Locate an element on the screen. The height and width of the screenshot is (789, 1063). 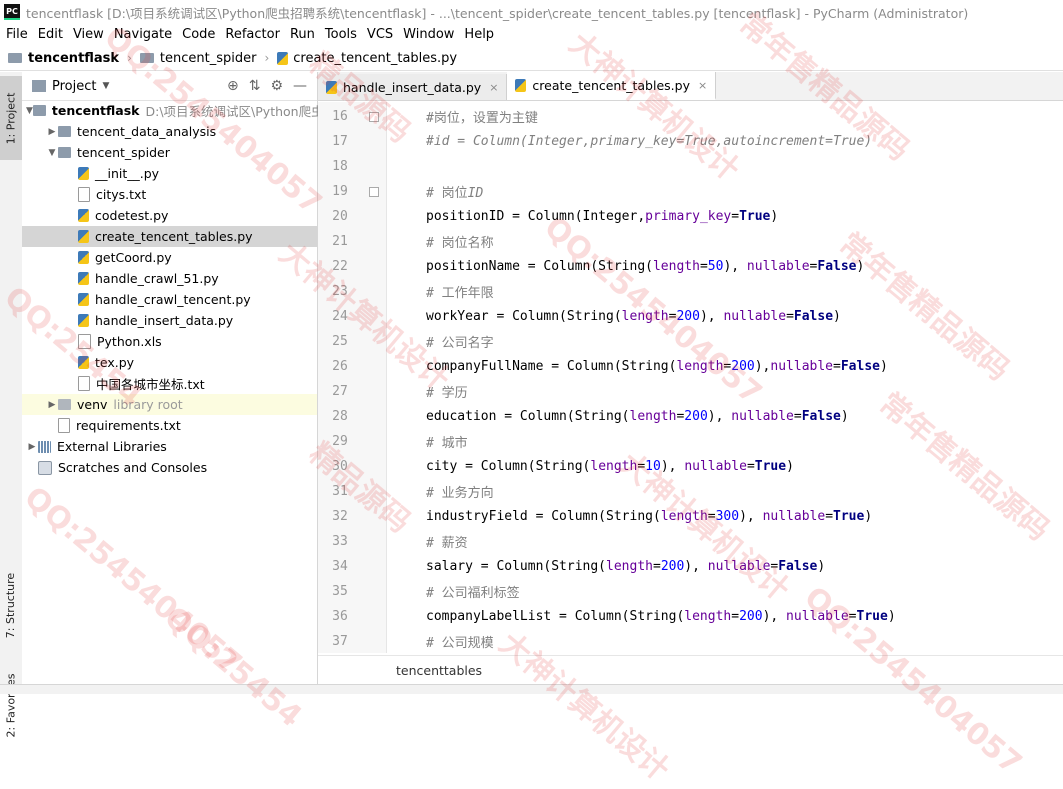
line-number: 36 is located at coordinates (340, 616).